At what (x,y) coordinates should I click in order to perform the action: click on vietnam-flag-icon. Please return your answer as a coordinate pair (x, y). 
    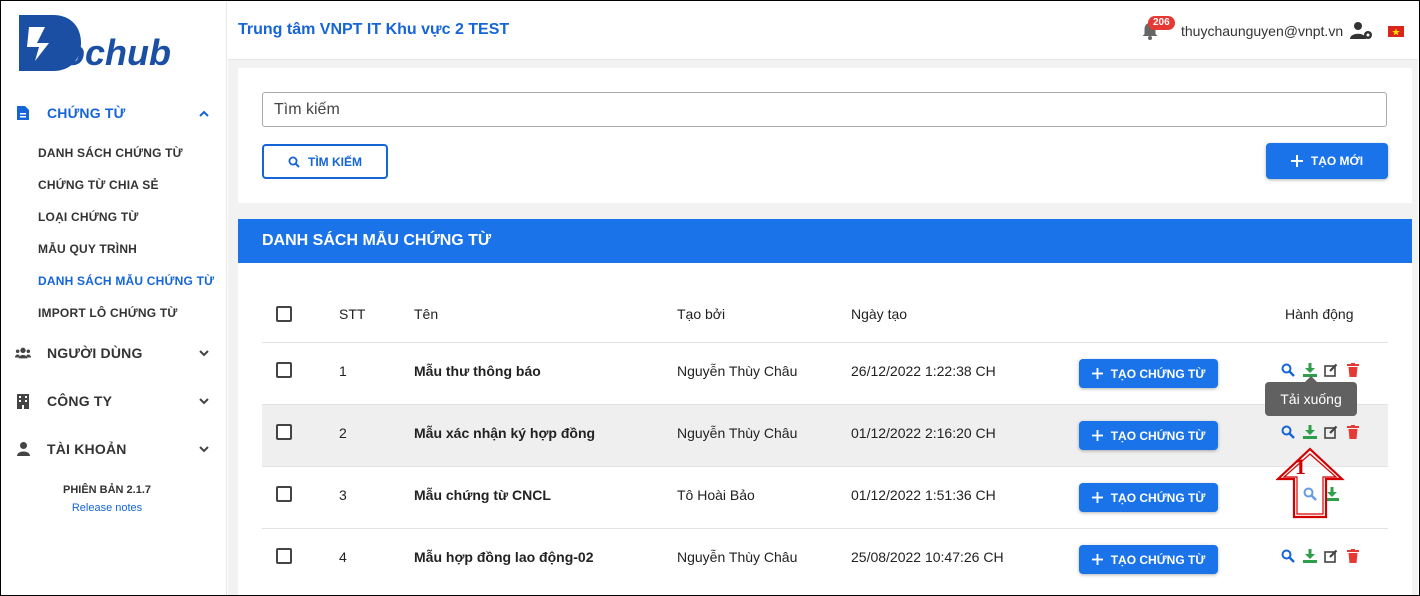
    Looking at the image, I should click on (1396, 31).